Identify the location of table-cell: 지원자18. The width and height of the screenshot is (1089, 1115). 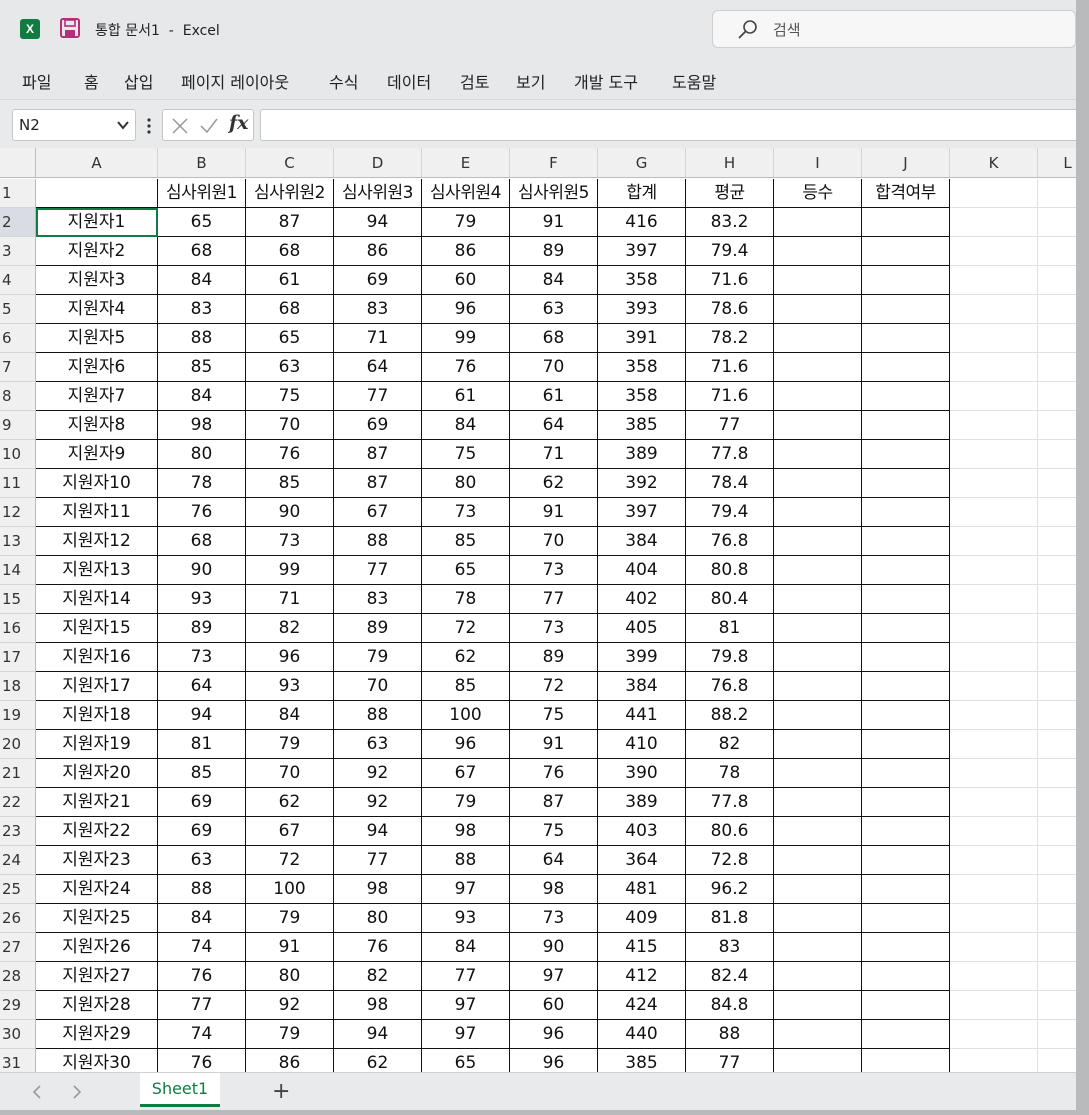
(97, 715).